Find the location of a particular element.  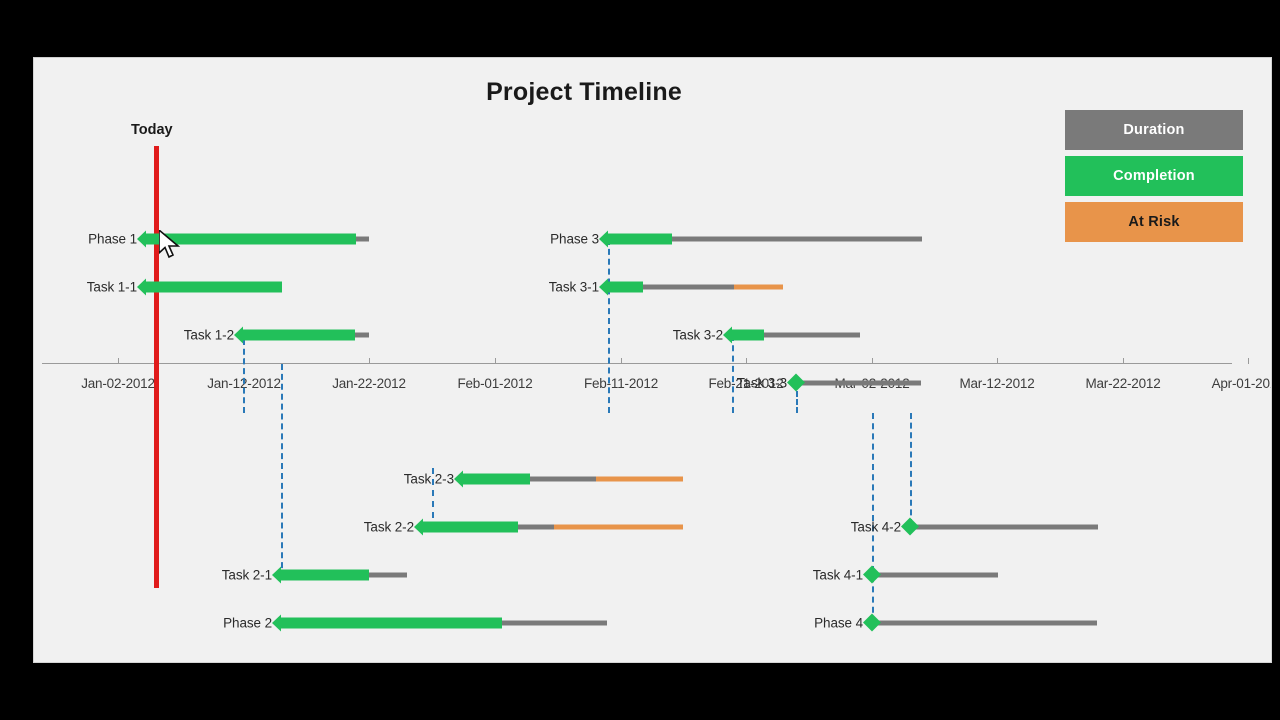

today-label: Today is located at coordinates (152, 130).